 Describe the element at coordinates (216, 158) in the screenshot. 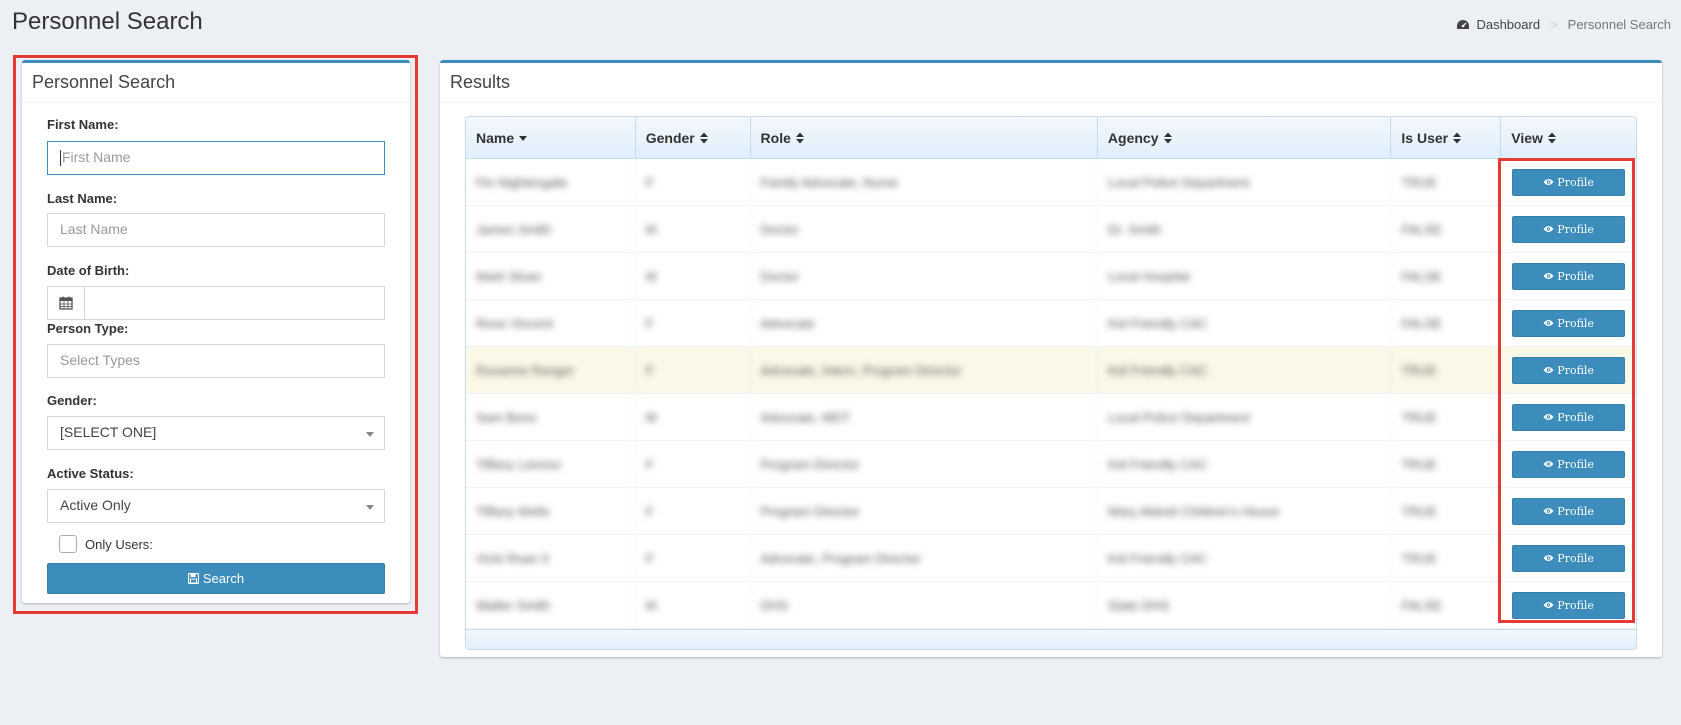

I see `first-name-input: First Name` at that location.